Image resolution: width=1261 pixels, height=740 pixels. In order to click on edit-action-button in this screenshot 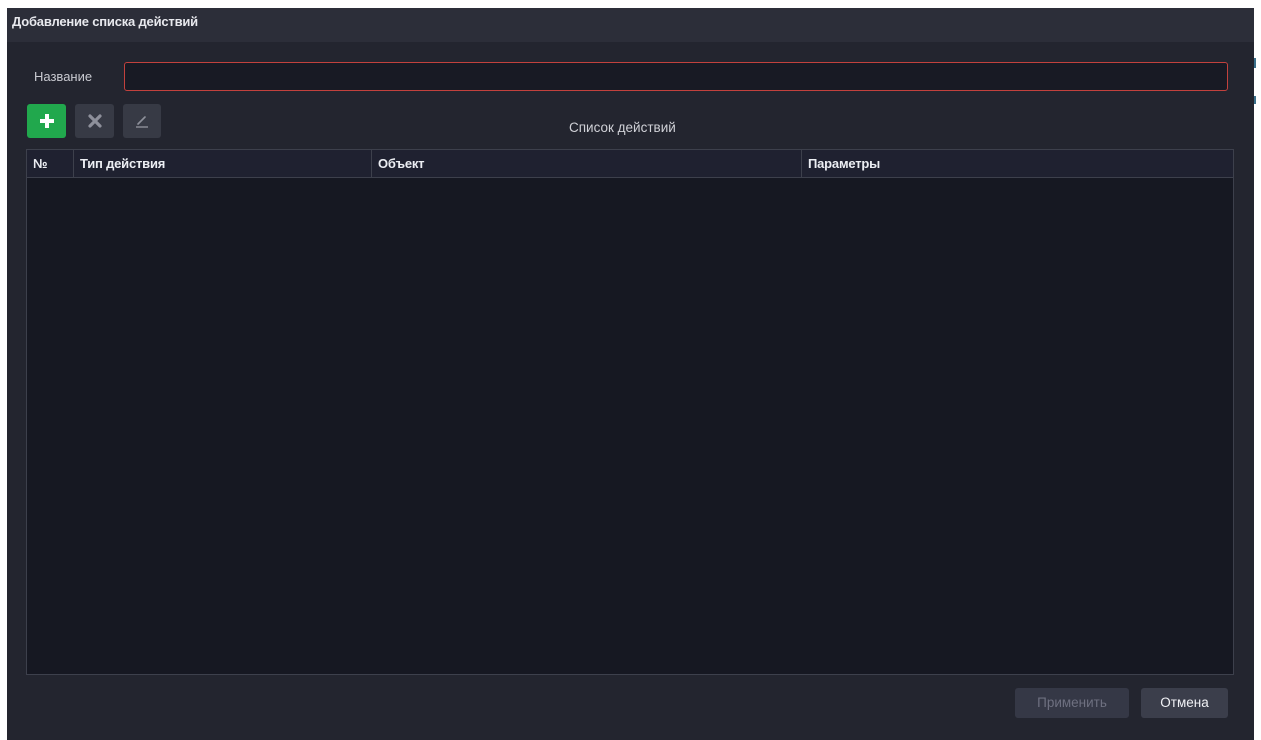, I will do `click(142, 121)`.